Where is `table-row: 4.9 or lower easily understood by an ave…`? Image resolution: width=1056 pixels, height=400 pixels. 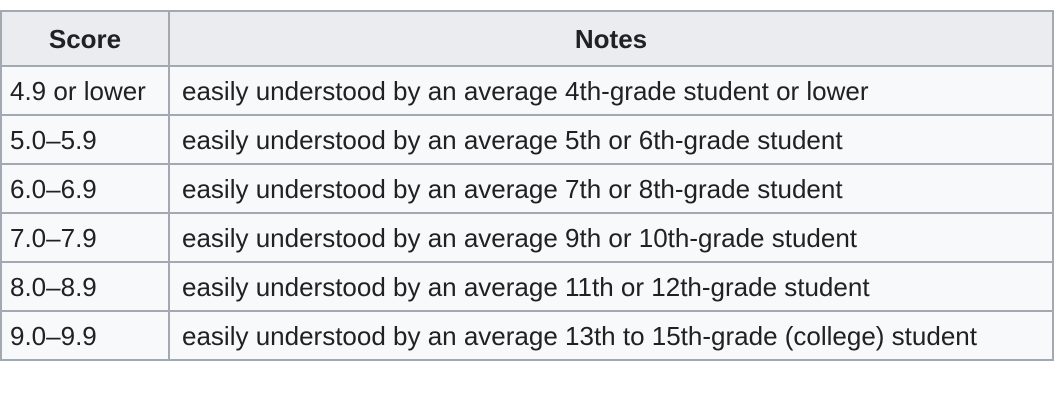 table-row: 4.9 or lower easily understood by an ave… is located at coordinates (527, 90).